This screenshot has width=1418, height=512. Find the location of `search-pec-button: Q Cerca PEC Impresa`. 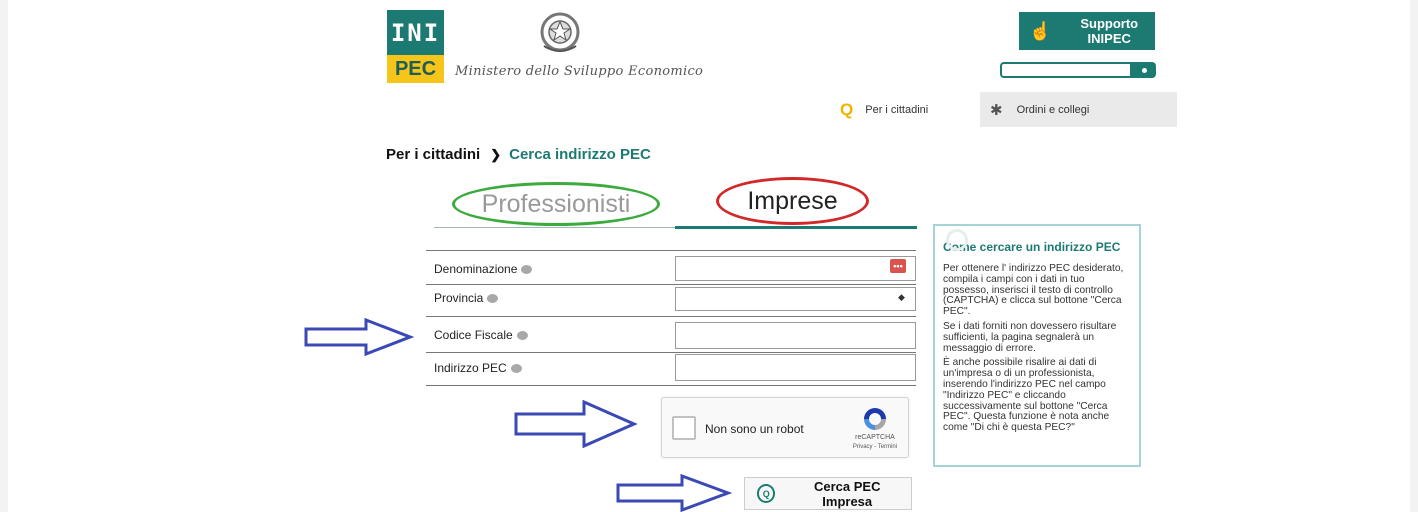

search-pec-button: Q Cerca PEC Impresa is located at coordinates (828, 493).